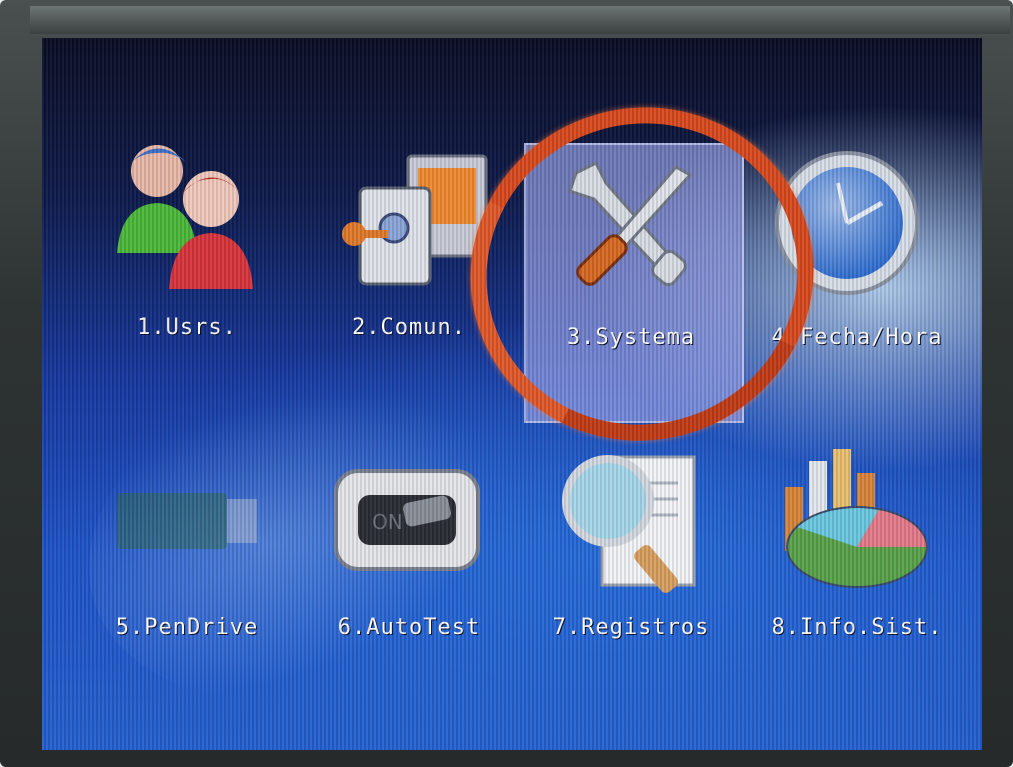 This screenshot has width=1013, height=767. Describe the element at coordinates (187, 578) in the screenshot. I see `menu-item-pendrive: 5.PenDrive` at that location.